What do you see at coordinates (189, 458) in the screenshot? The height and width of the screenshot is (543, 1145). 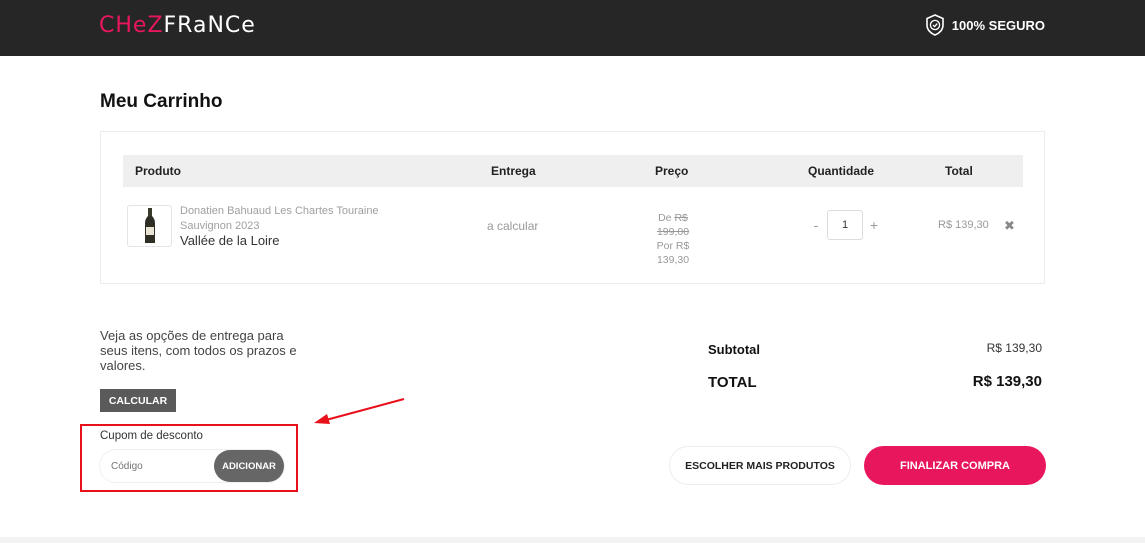 I see `annotation-highlight-box` at bounding box center [189, 458].